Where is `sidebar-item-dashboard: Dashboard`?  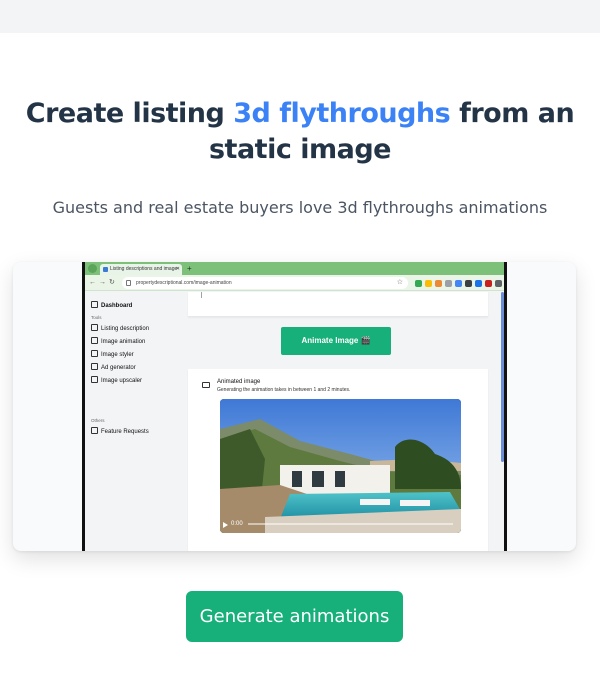
sidebar-item-dashboard: Dashboard is located at coordinates (111, 306).